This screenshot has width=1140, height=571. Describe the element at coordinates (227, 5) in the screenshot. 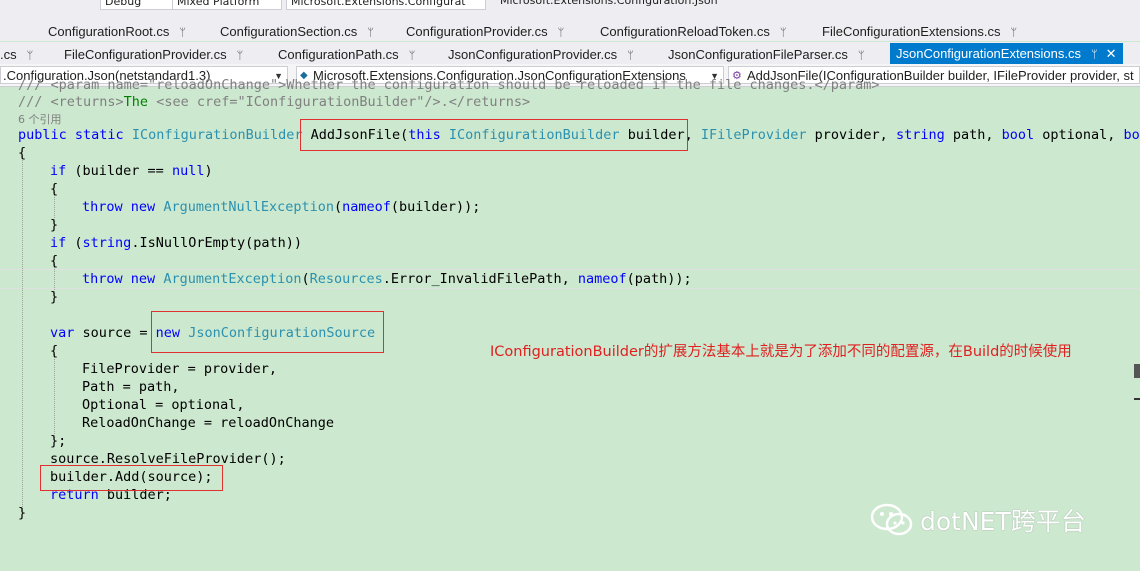

I see `platform-dropdown: Mixed Platform` at that location.